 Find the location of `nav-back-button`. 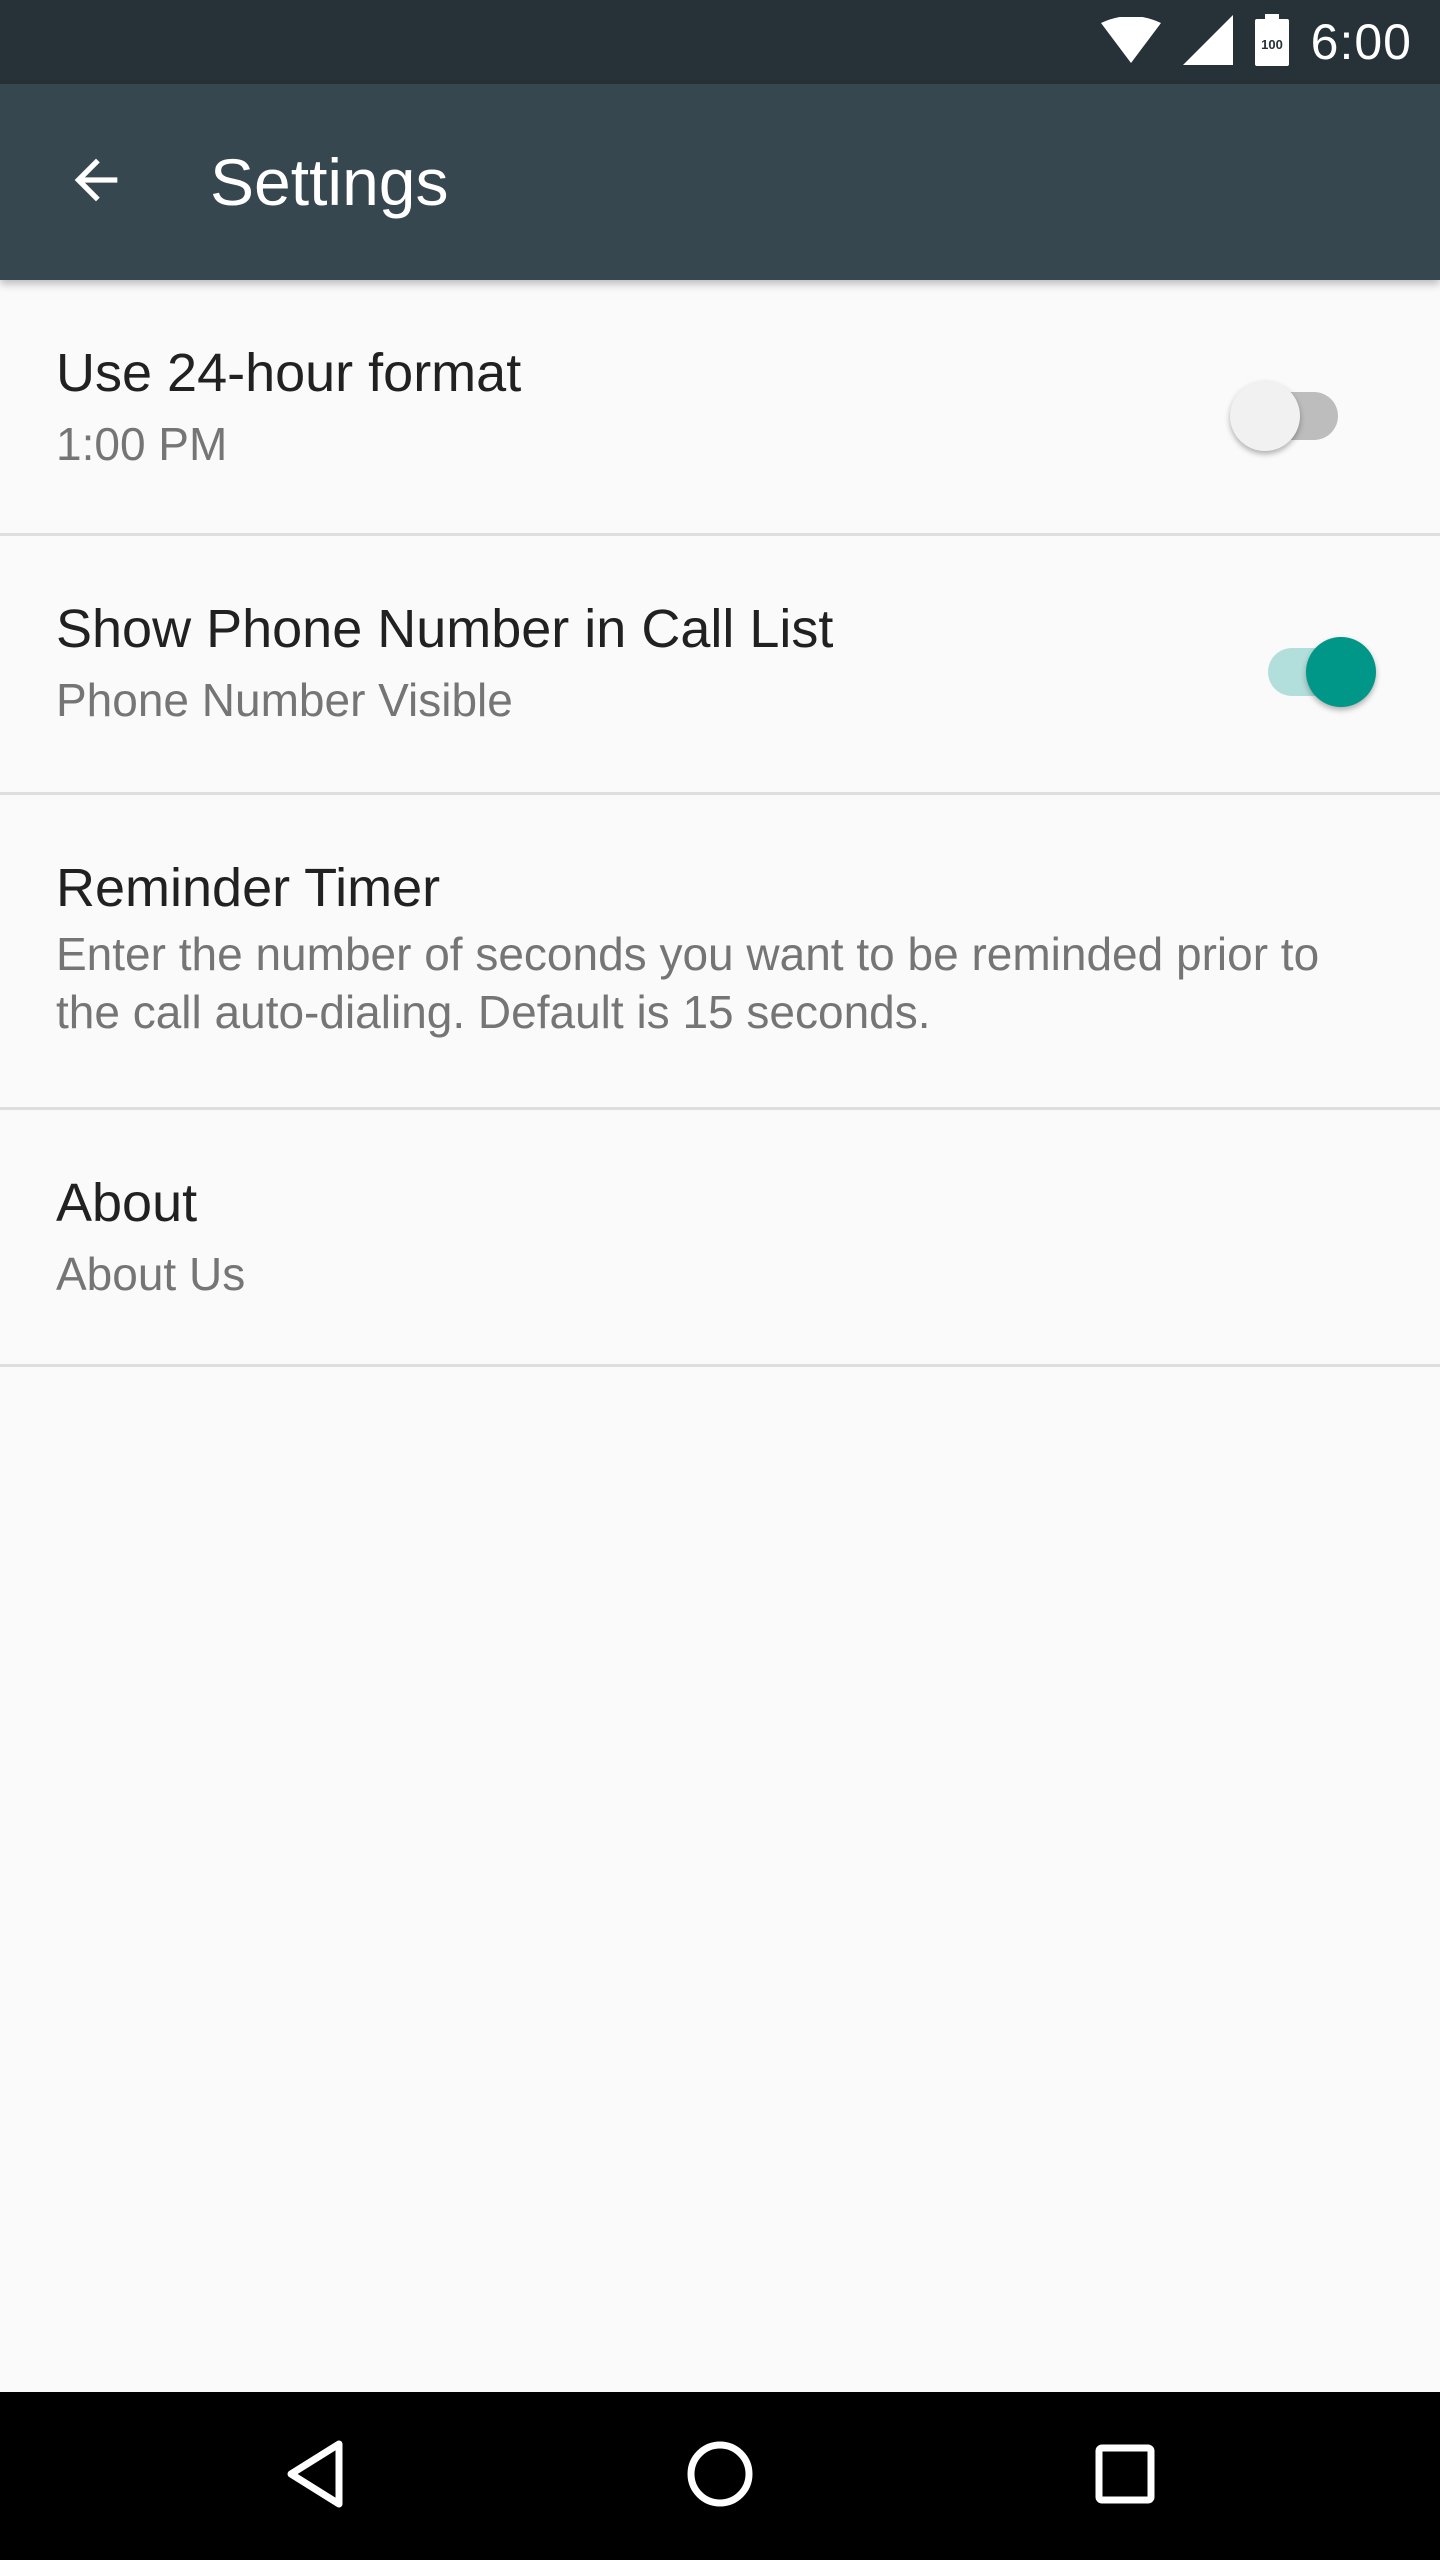

nav-back-button is located at coordinates (315, 2476).